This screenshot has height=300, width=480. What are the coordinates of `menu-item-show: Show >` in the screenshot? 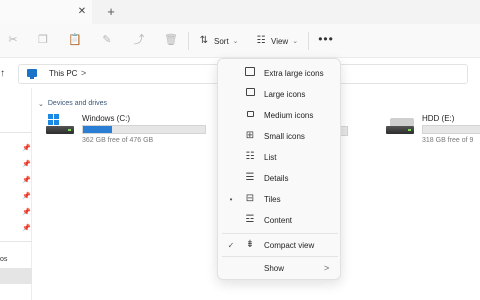 It's located at (280, 268).